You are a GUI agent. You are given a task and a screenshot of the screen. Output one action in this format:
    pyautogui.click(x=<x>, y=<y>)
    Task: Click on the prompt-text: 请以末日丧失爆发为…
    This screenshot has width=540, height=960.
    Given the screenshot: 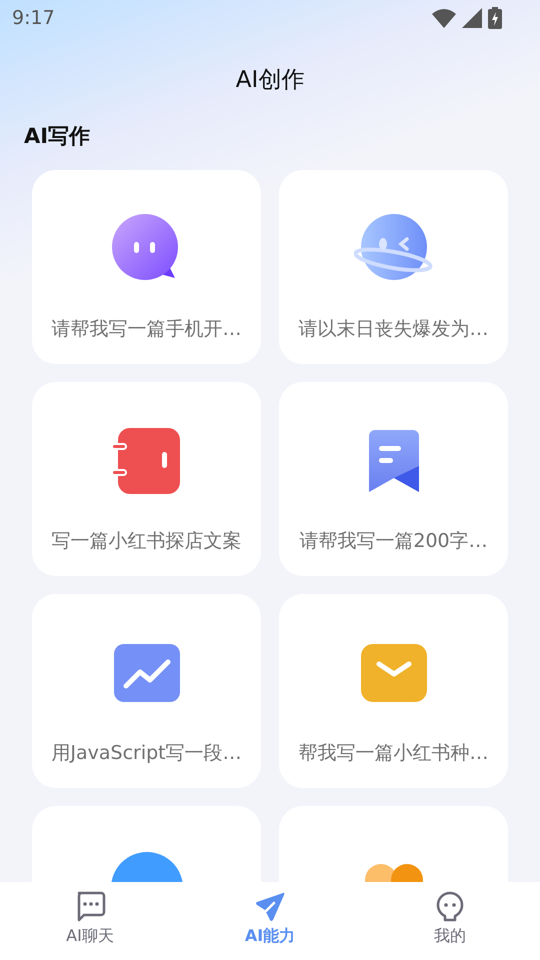 What is the action you would take?
    pyautogui.click(x=393, y=329)
    